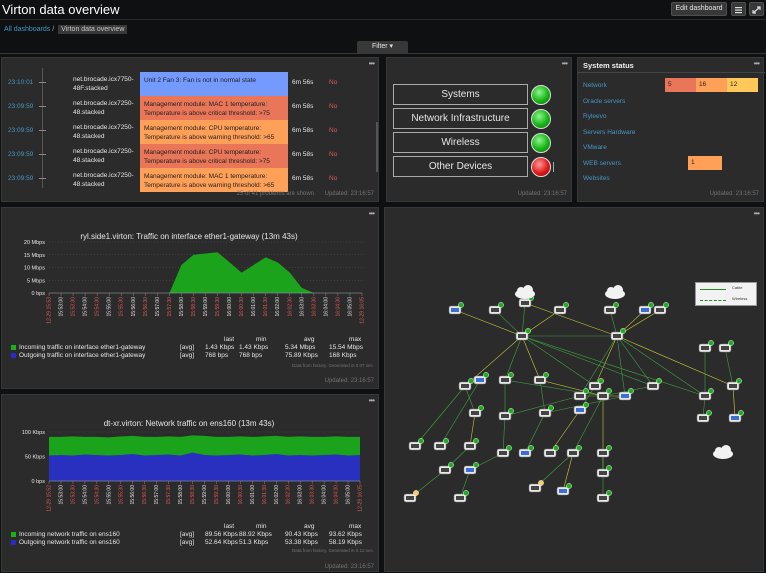  I want to click on status-problem-icon, so click(541, 167).